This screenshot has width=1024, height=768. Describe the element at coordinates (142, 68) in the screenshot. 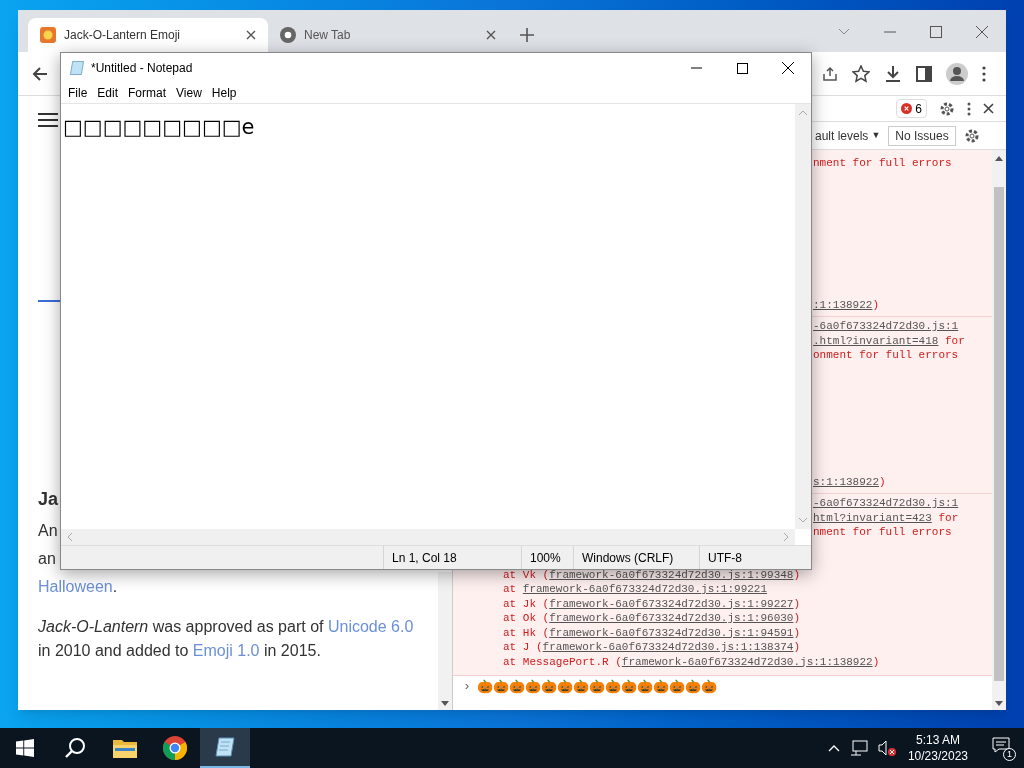

I see `window-title: *Untitled - Notepad` at that location.